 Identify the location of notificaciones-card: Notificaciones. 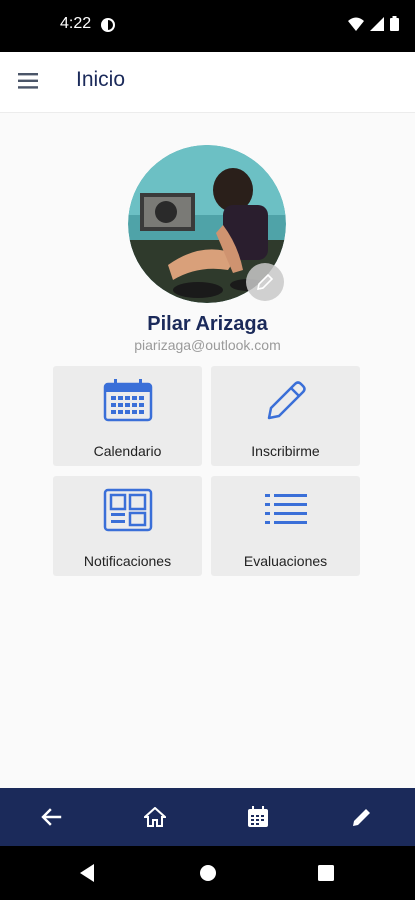
(127, 526).